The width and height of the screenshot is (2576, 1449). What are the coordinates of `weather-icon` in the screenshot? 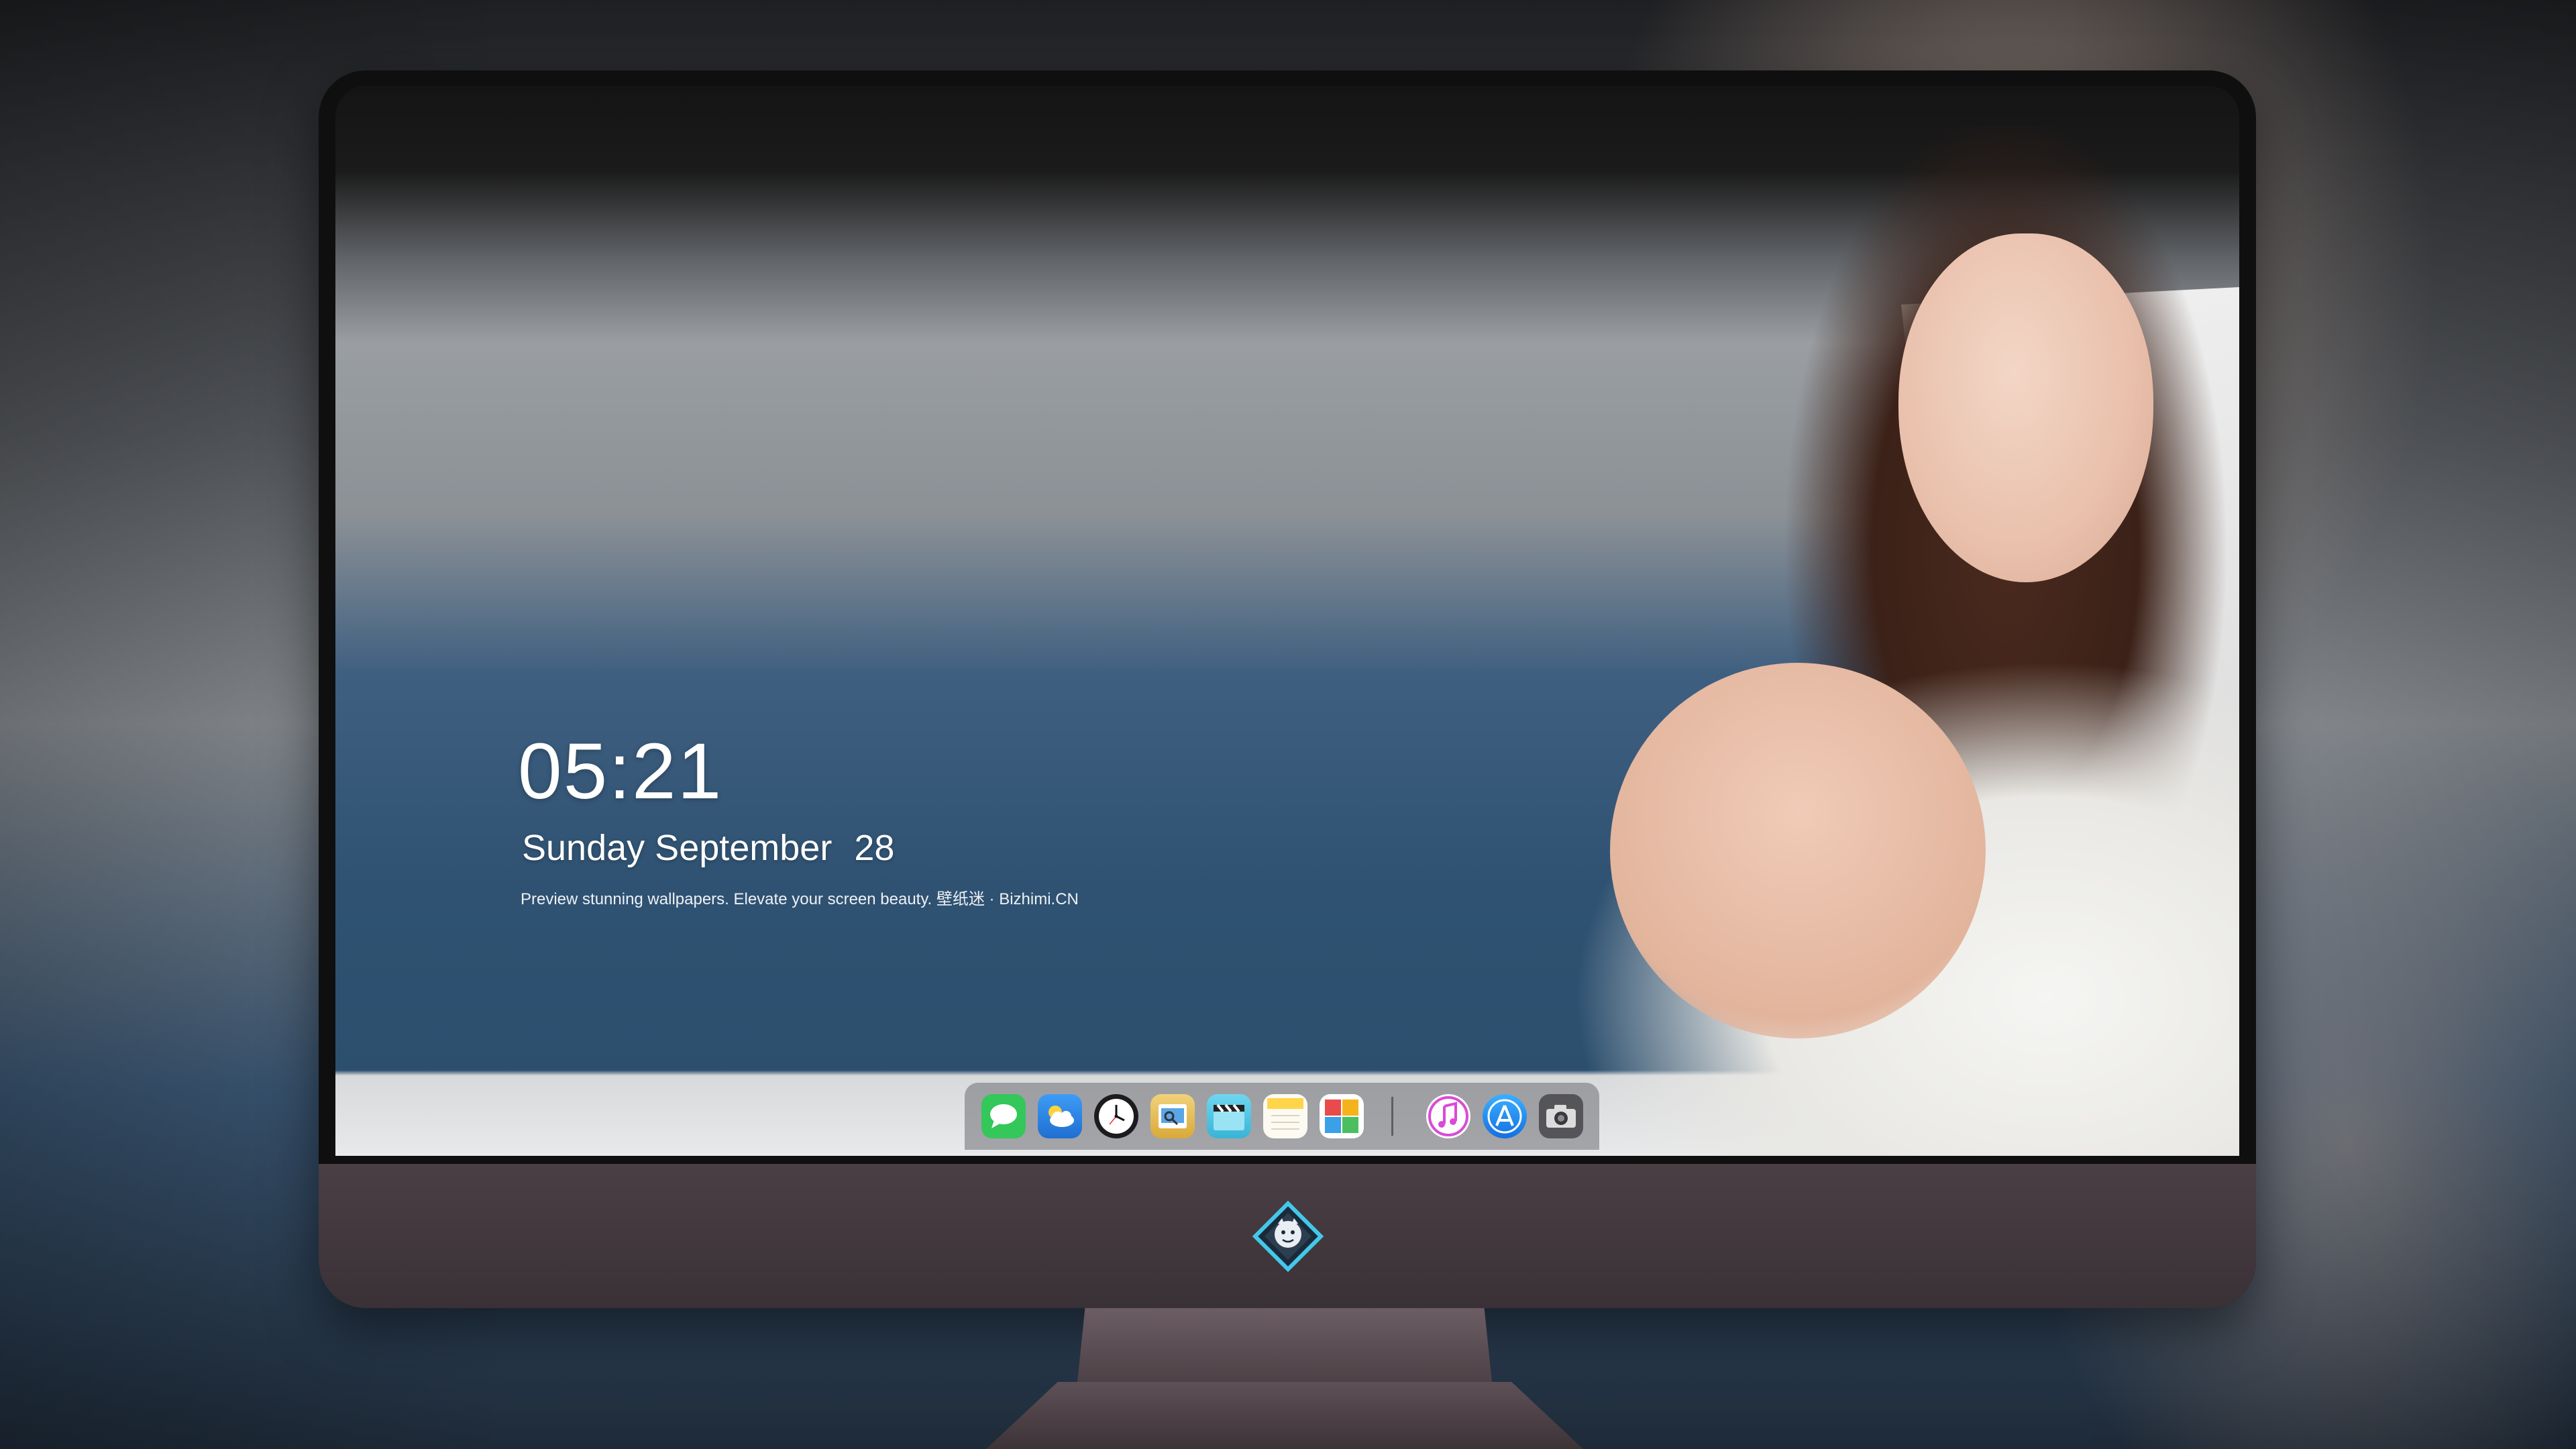 It's located at (1060, 1116).